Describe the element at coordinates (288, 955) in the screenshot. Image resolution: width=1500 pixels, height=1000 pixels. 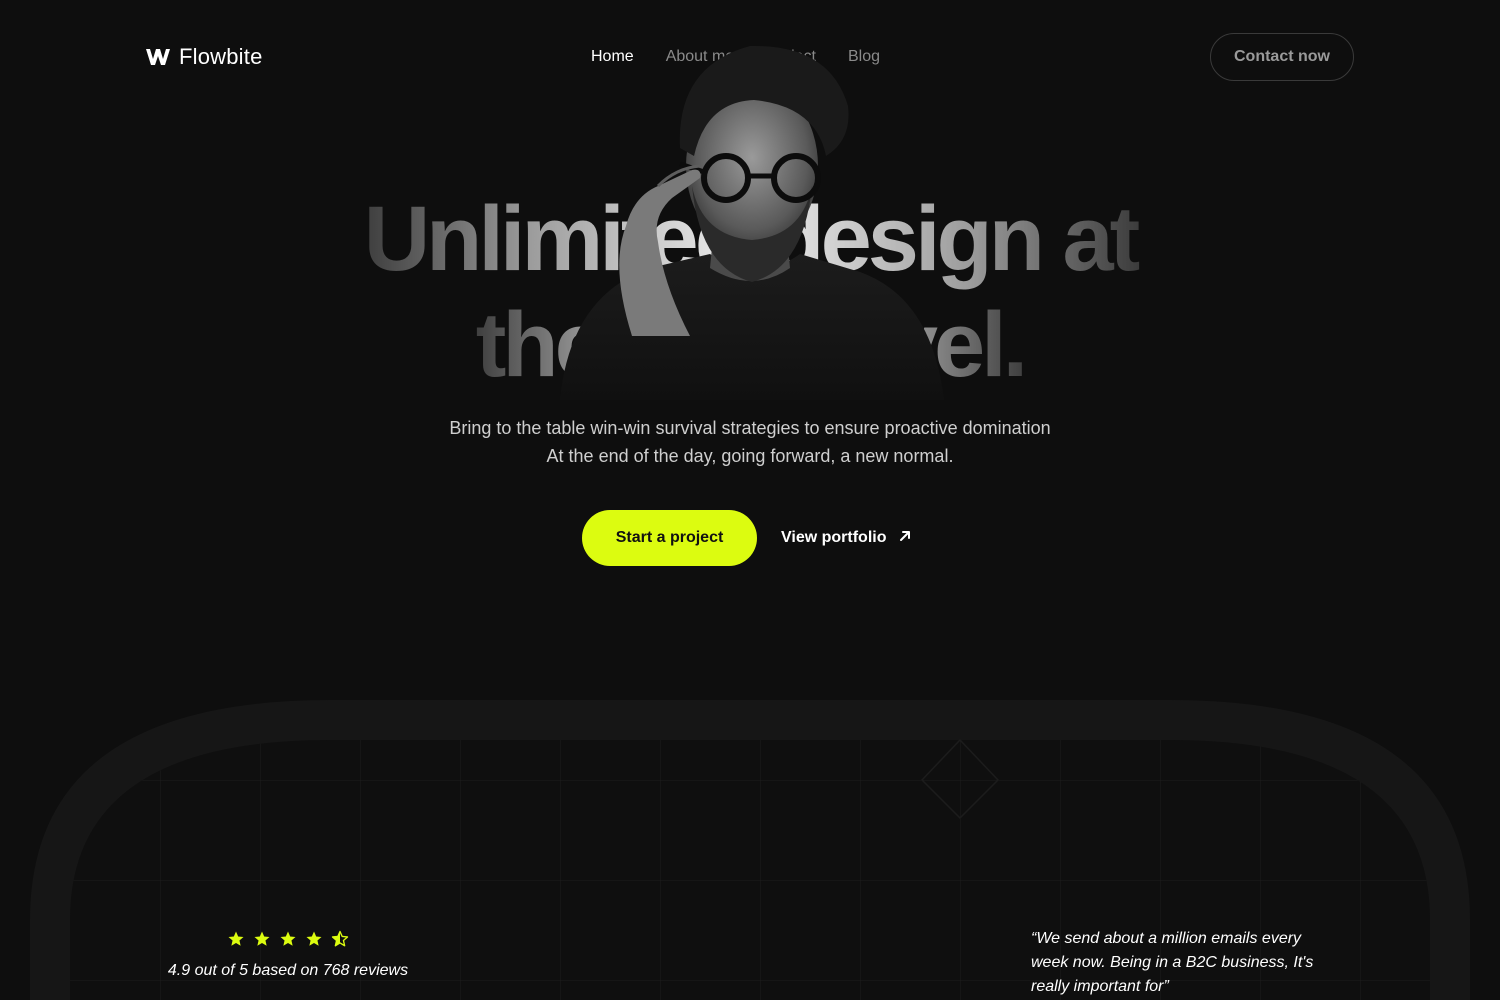
I see `rating-block: 4.9 out of 5 based on 768 reviews` at that location.